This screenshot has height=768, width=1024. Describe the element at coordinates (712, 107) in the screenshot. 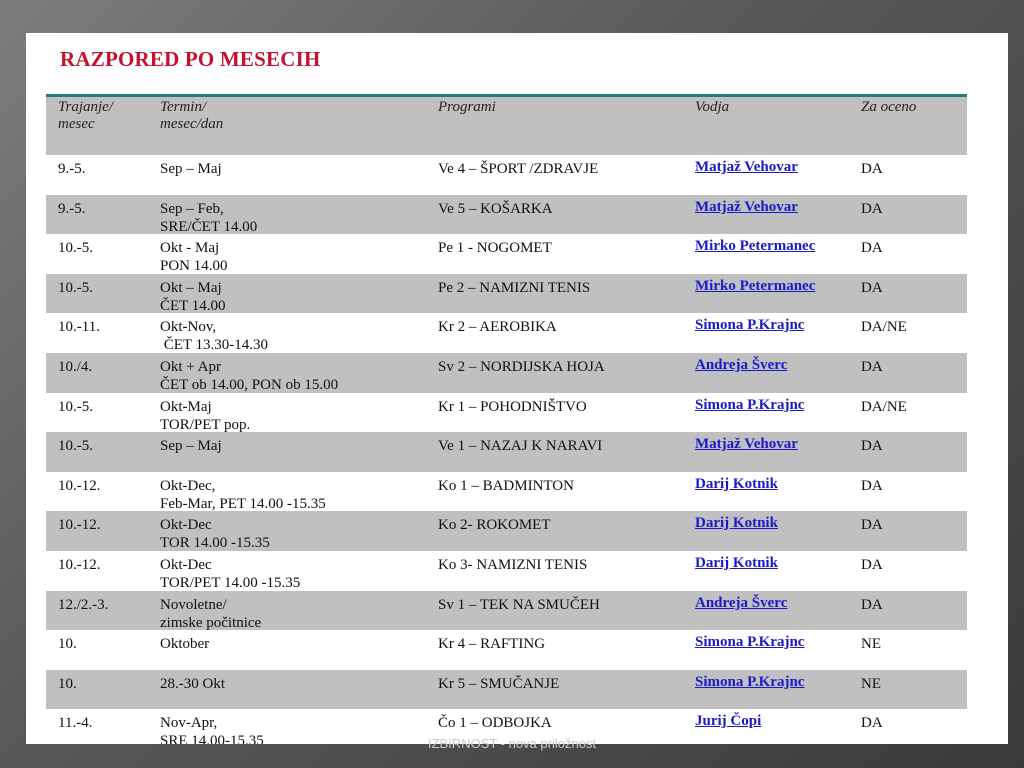

I see `header-leader: Vodja` at that location.